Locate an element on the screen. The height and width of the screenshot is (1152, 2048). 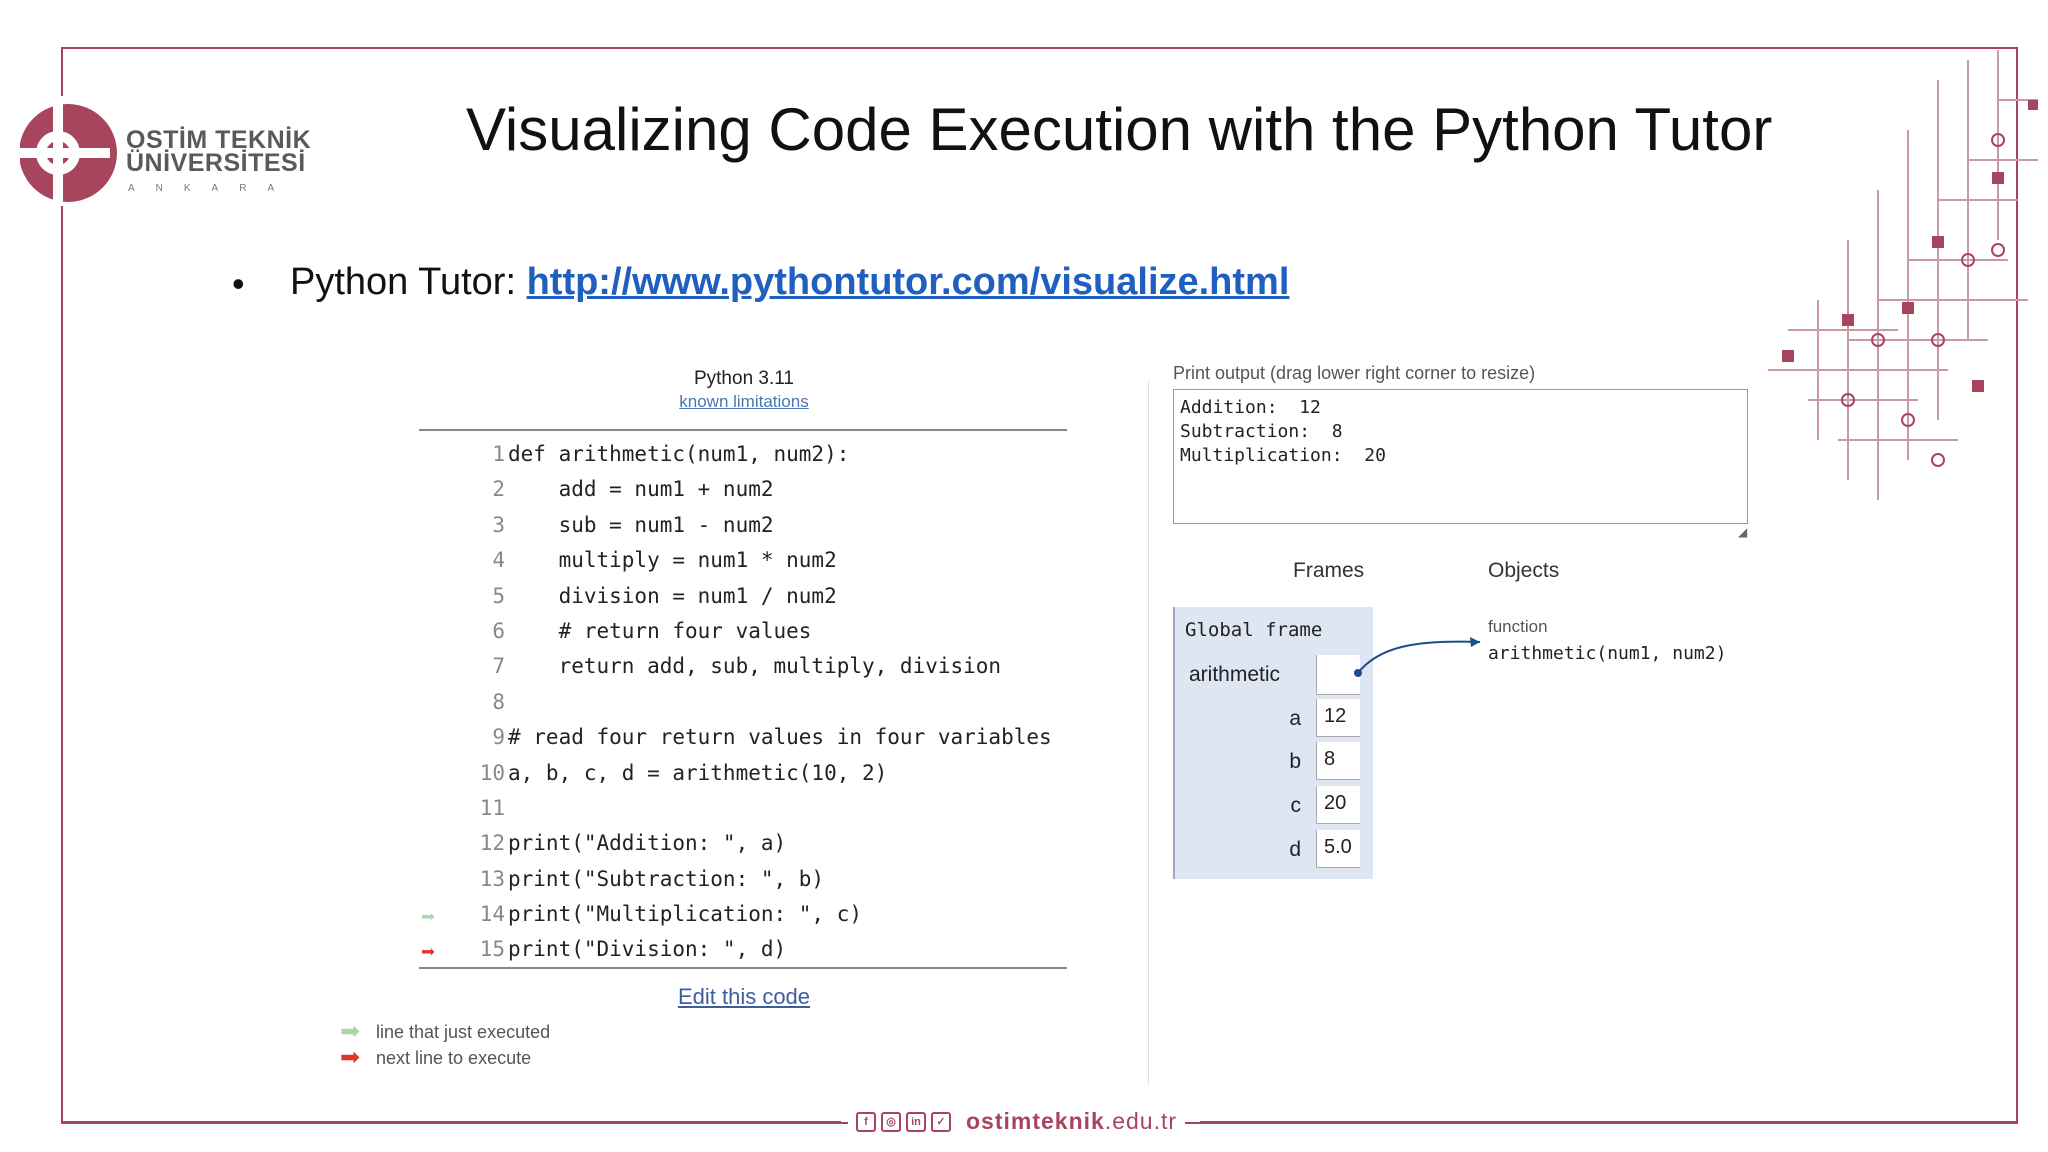
logo-wordmark: OSTİM TEKNİK ÜNİVERSİTESİ is located at coordinates (218, 152).